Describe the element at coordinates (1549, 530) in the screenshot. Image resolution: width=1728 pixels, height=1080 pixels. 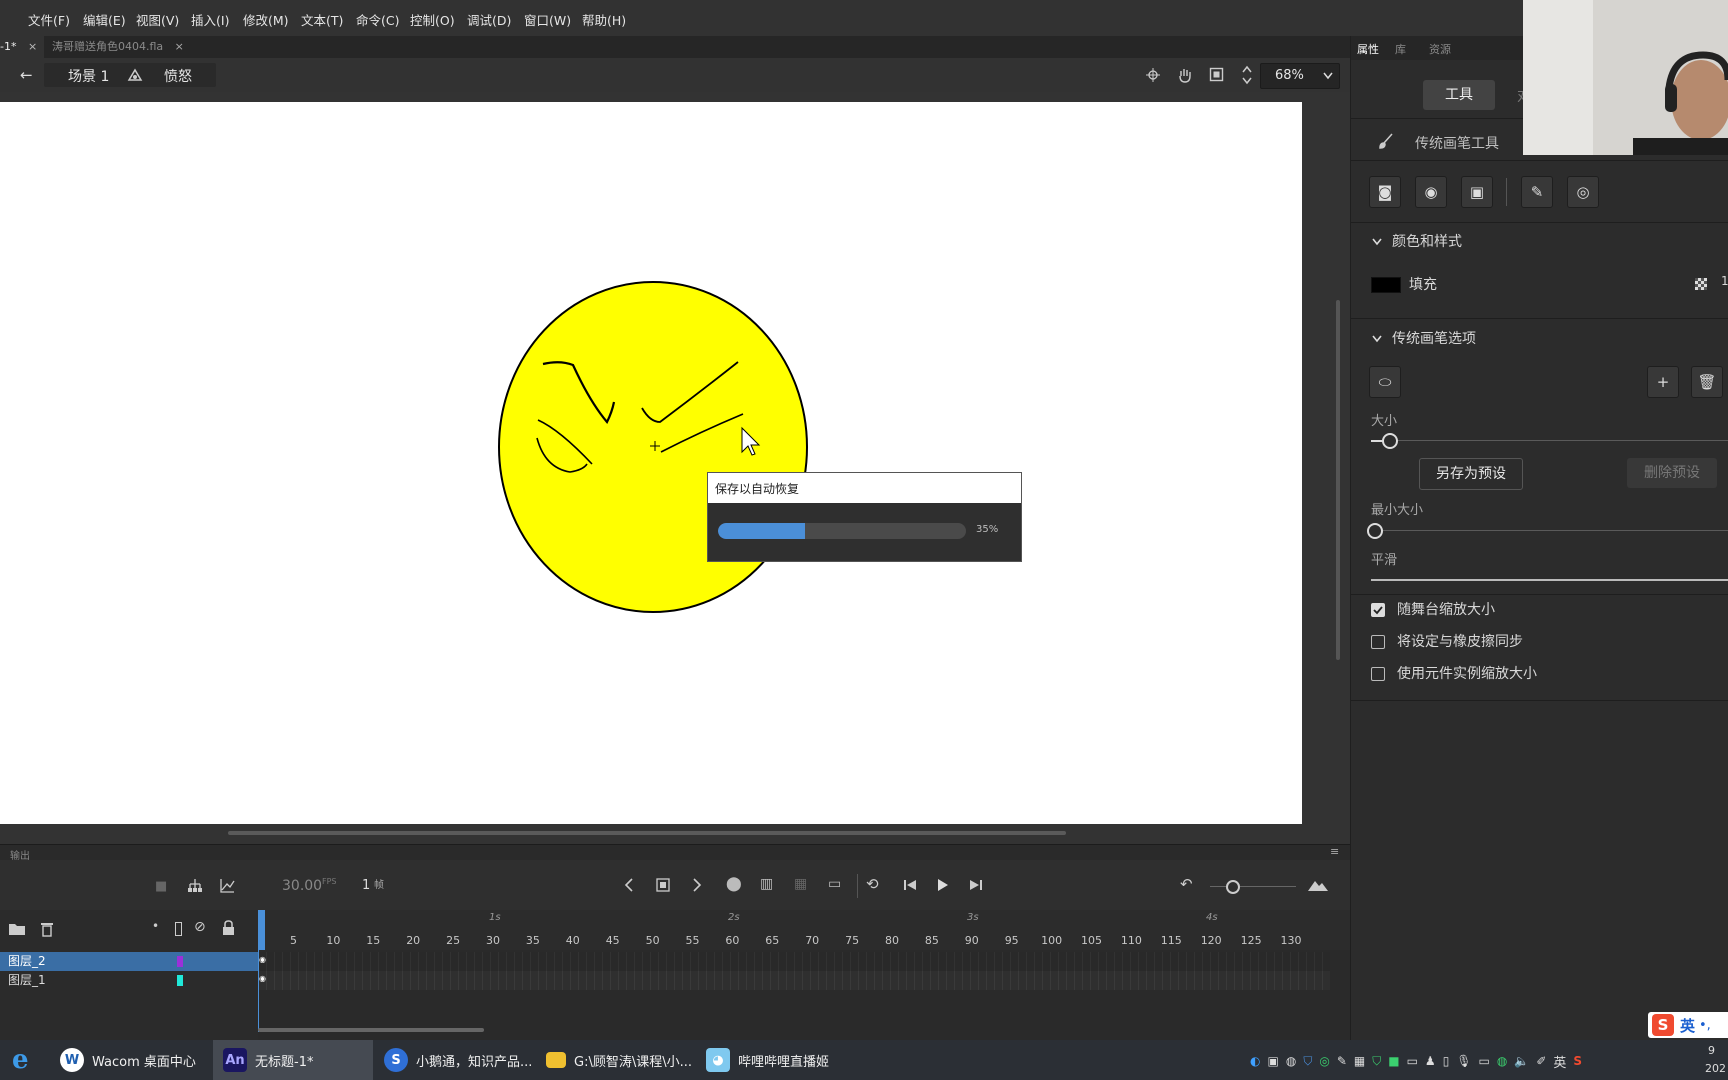
I see `min-size-slider-track` at that location.